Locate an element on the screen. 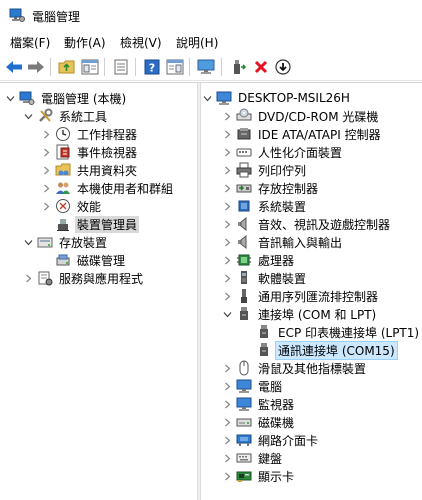 The height and width of the screenshot is (500, 422). console-tree-node: 本機使用者和群組 is located at coordinates (107, 188).